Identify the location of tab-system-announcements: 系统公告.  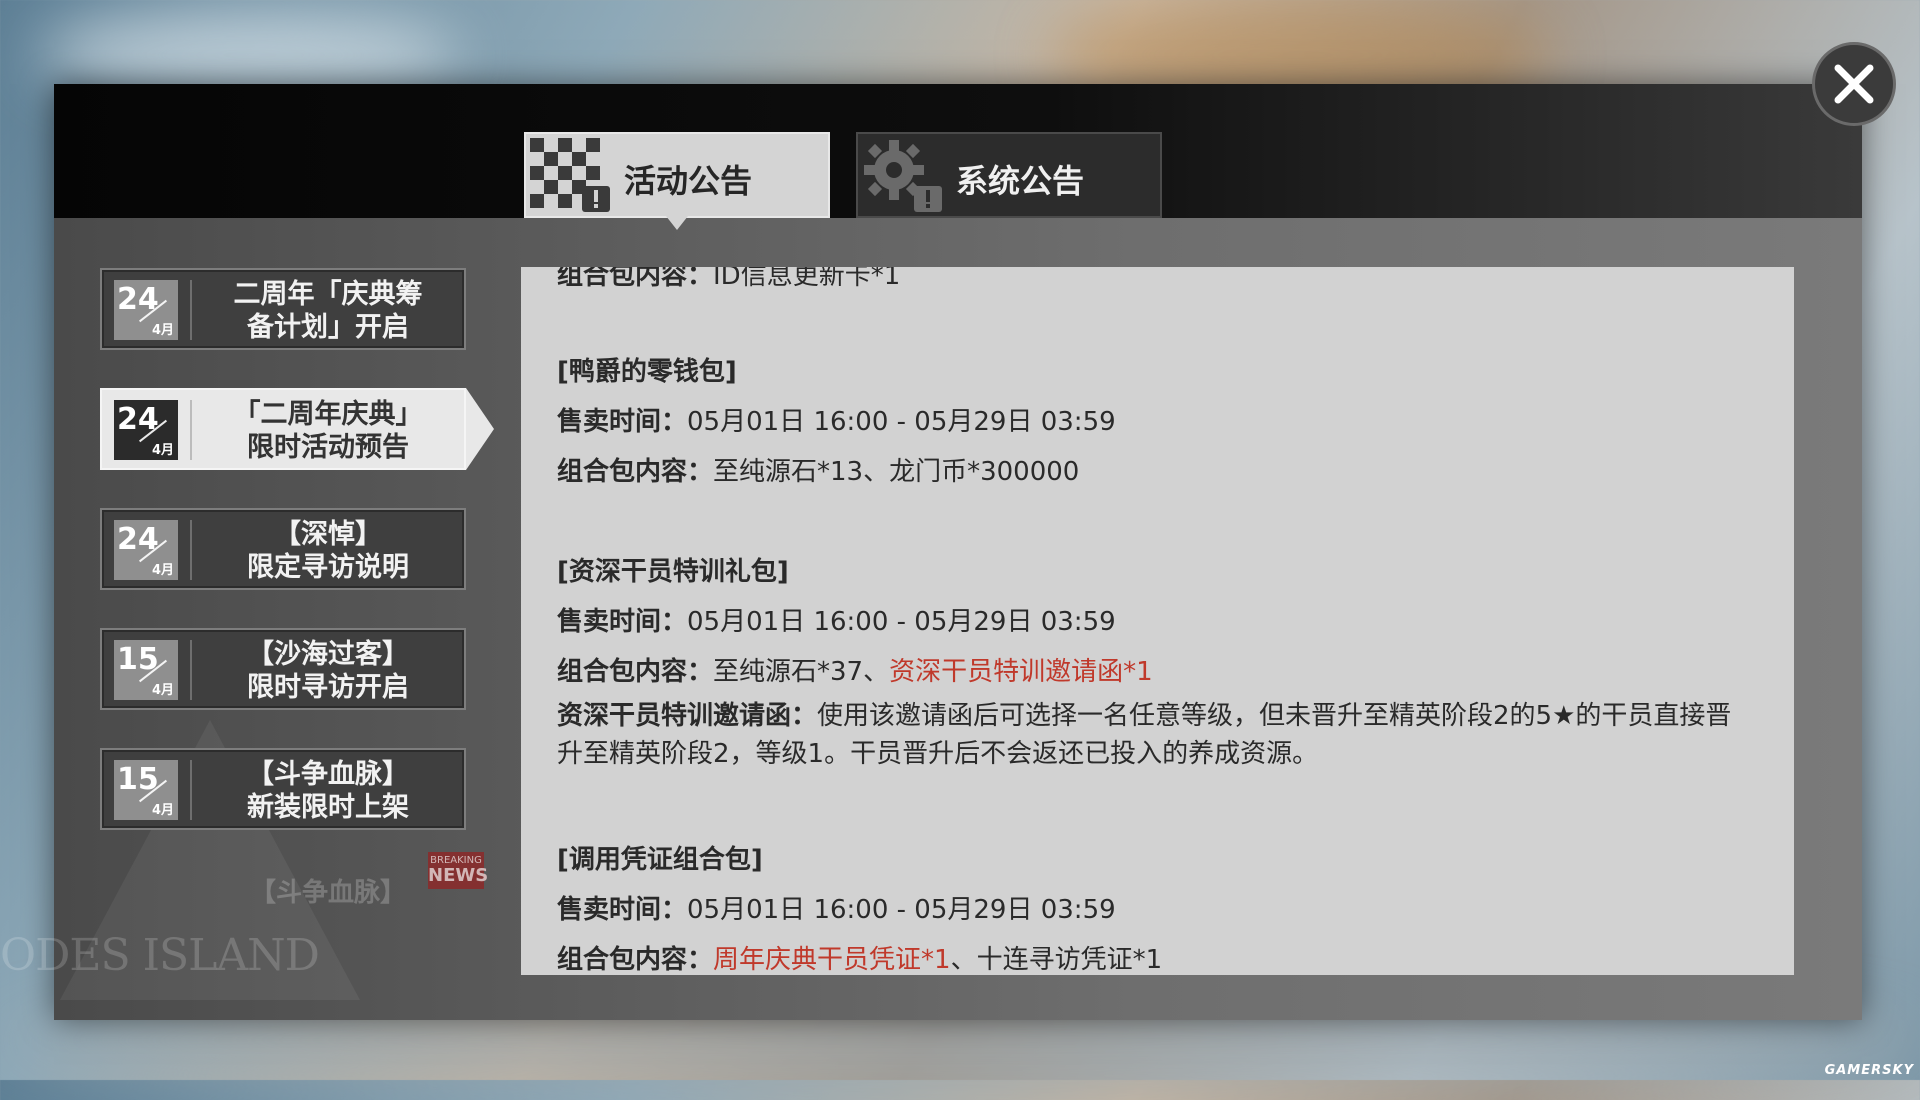
(1009, 175).